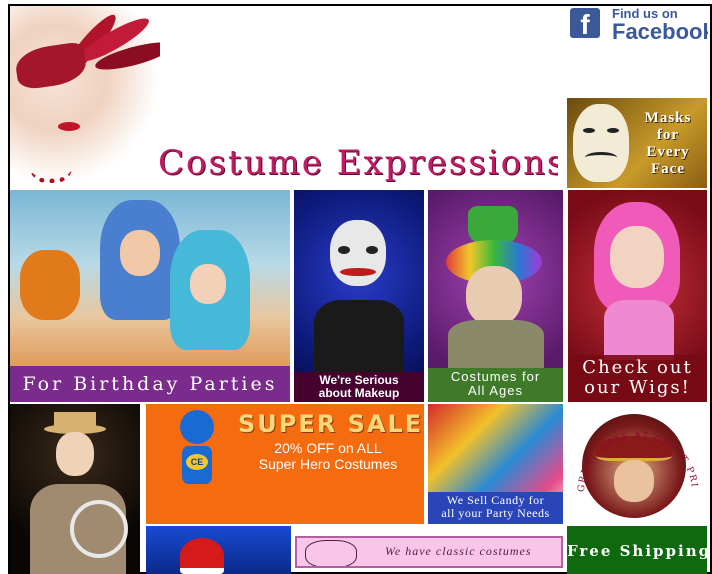 Image resolution: width=712 pixels, height=574 pixels. What do you see at coordinates (637, 296) in the screenshot?
I see `wigs-promo: Check out our Wigs!` at bounding box center [637, 296].